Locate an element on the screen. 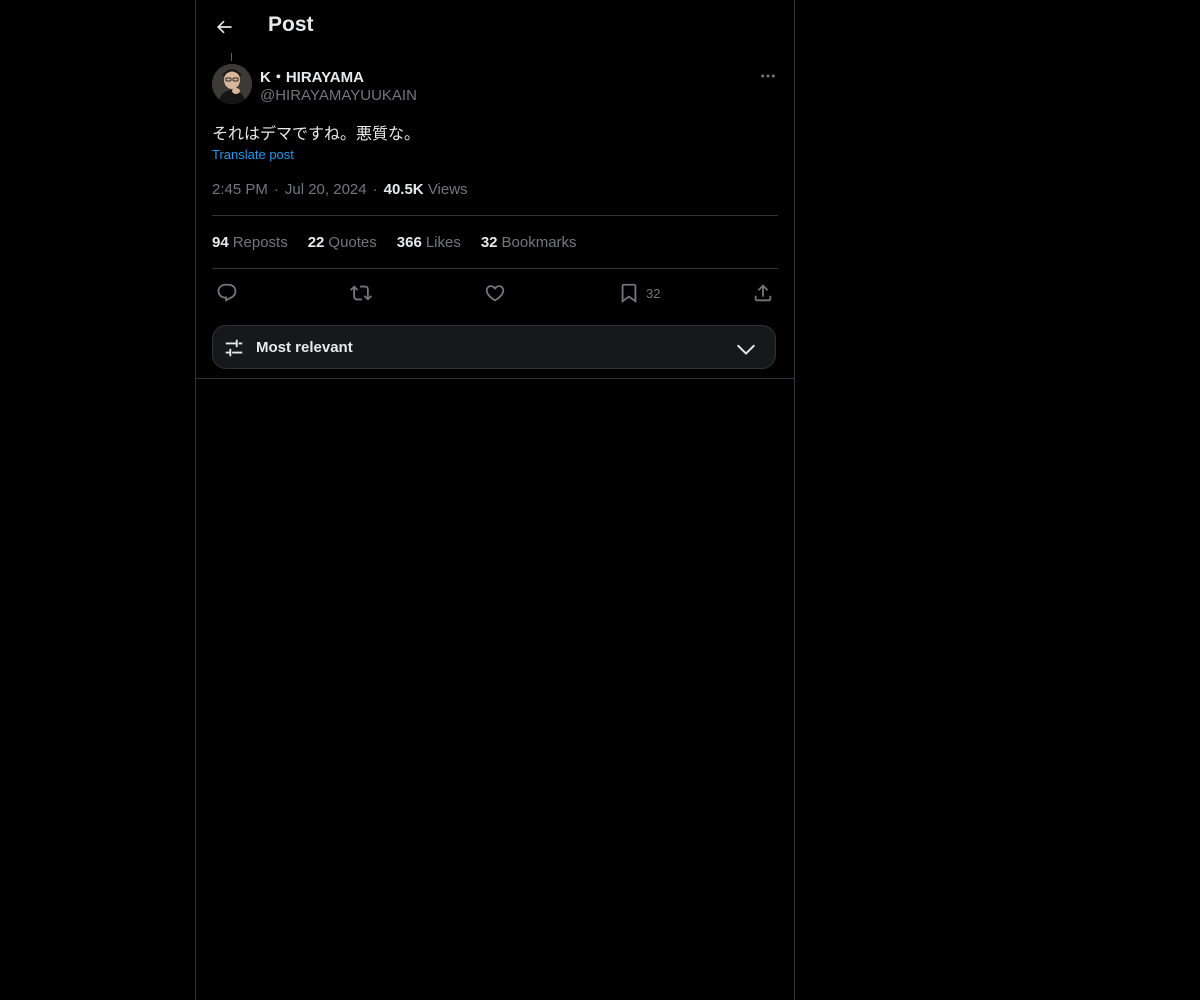 This screenshot has width=1200, height=1000. post-text: それはデマですね。悪質な。 is located at coordinates (316, 133).